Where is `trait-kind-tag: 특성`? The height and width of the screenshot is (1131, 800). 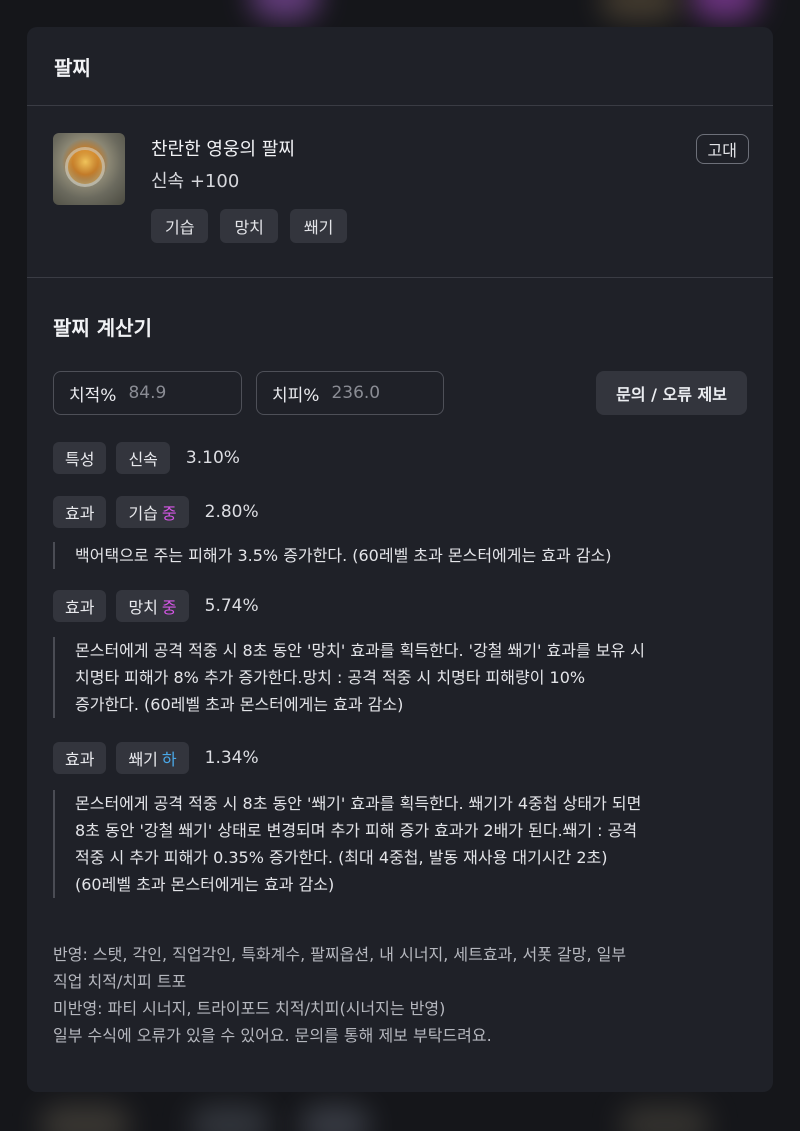 trait-kind-tag: 특성 is located at coordinates (80, 458).